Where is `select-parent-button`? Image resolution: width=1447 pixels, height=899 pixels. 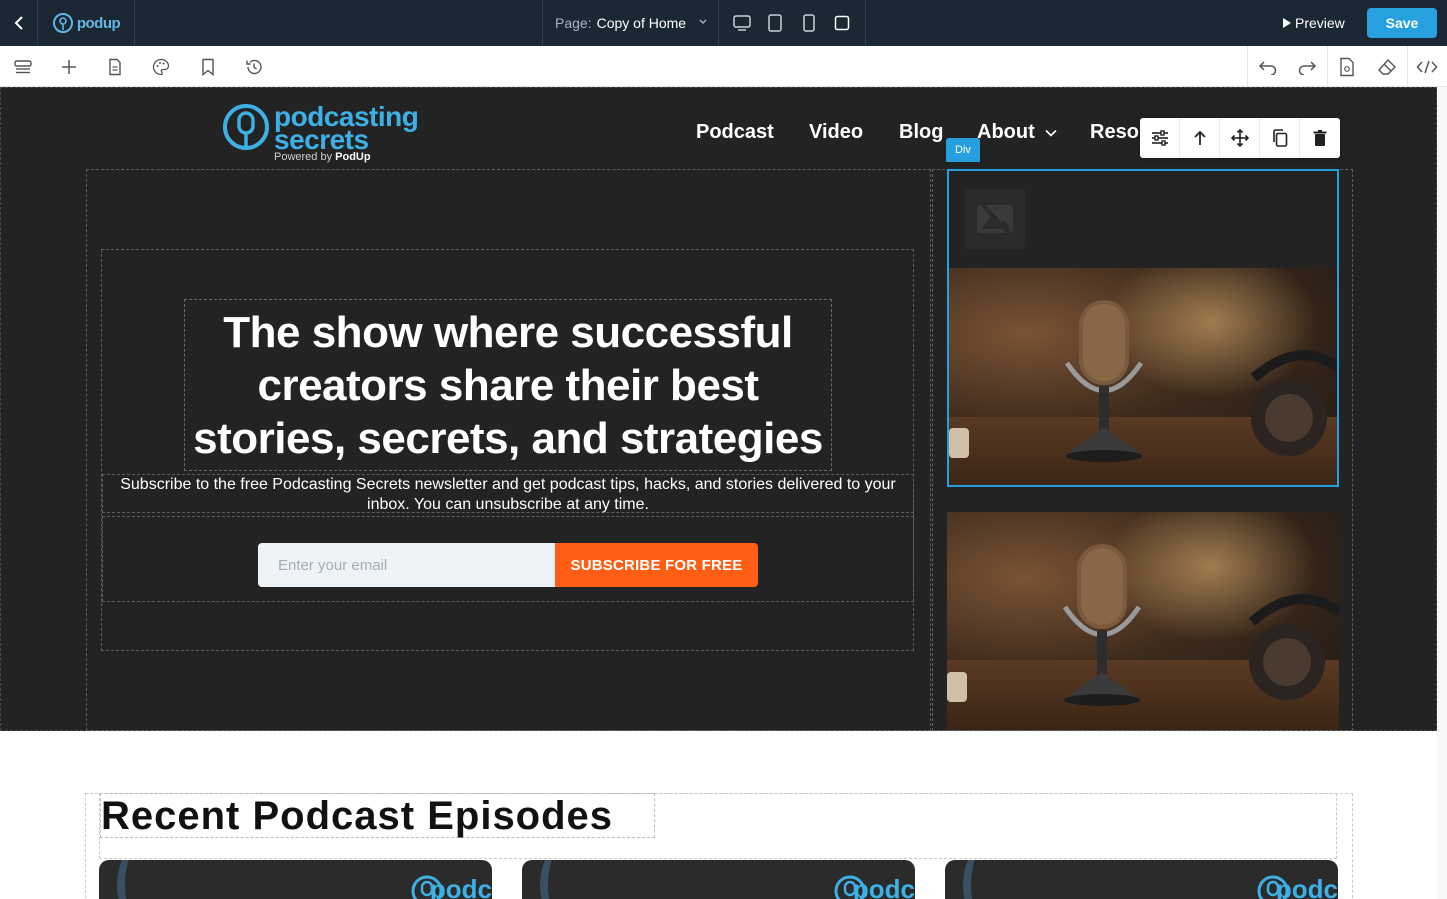 select-parent-button is located at coordinates (1200, 138).